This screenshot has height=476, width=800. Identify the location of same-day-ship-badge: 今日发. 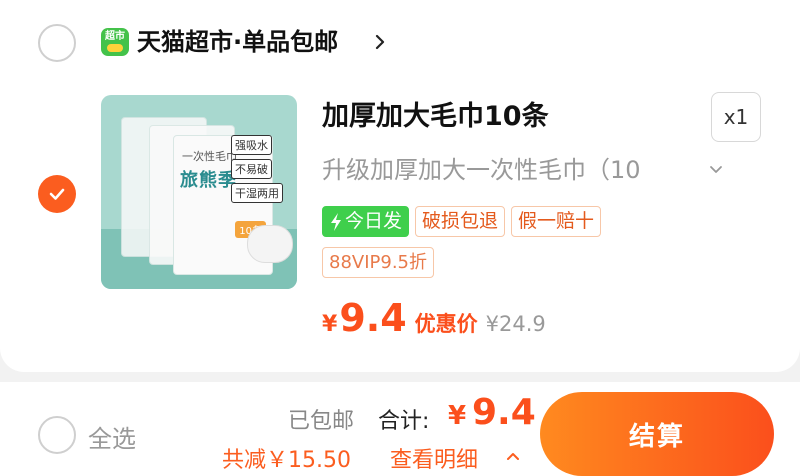
(366, 221).